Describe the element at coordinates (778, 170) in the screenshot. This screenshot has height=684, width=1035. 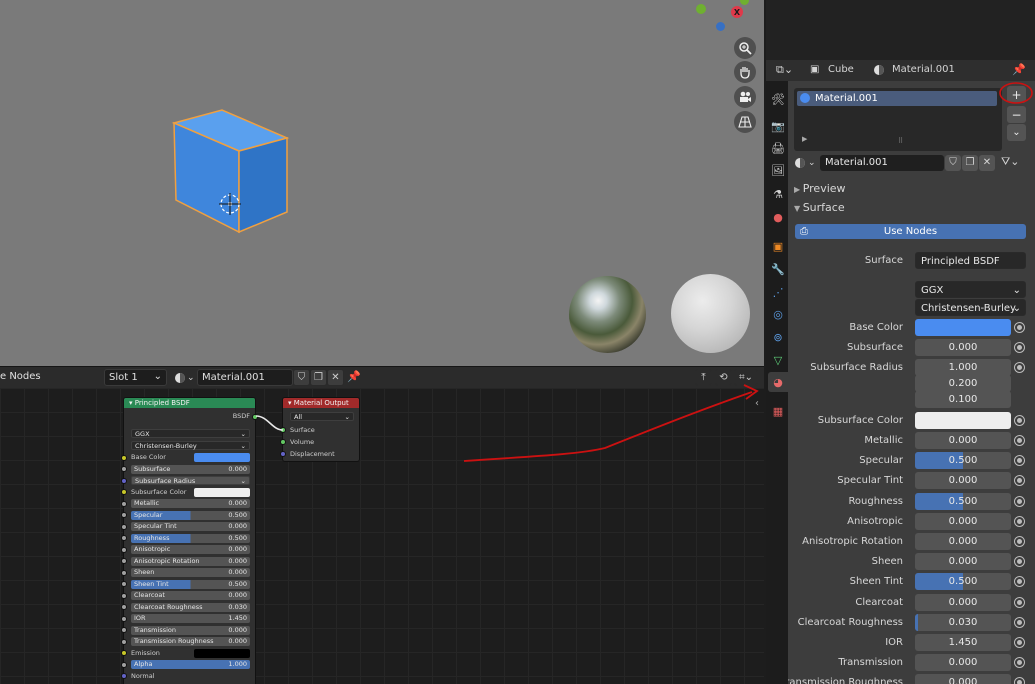
I see `view-layer-tab-icon: 🖼` at that location.